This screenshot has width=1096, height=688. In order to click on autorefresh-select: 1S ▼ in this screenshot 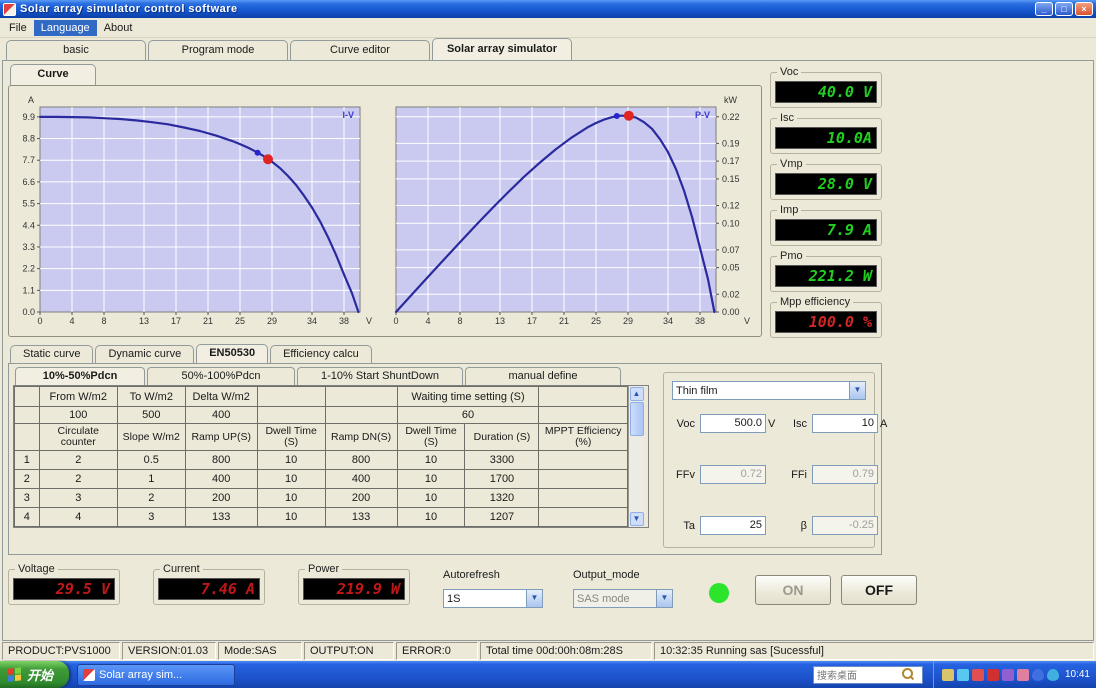, I will do `click(493, 598)`.